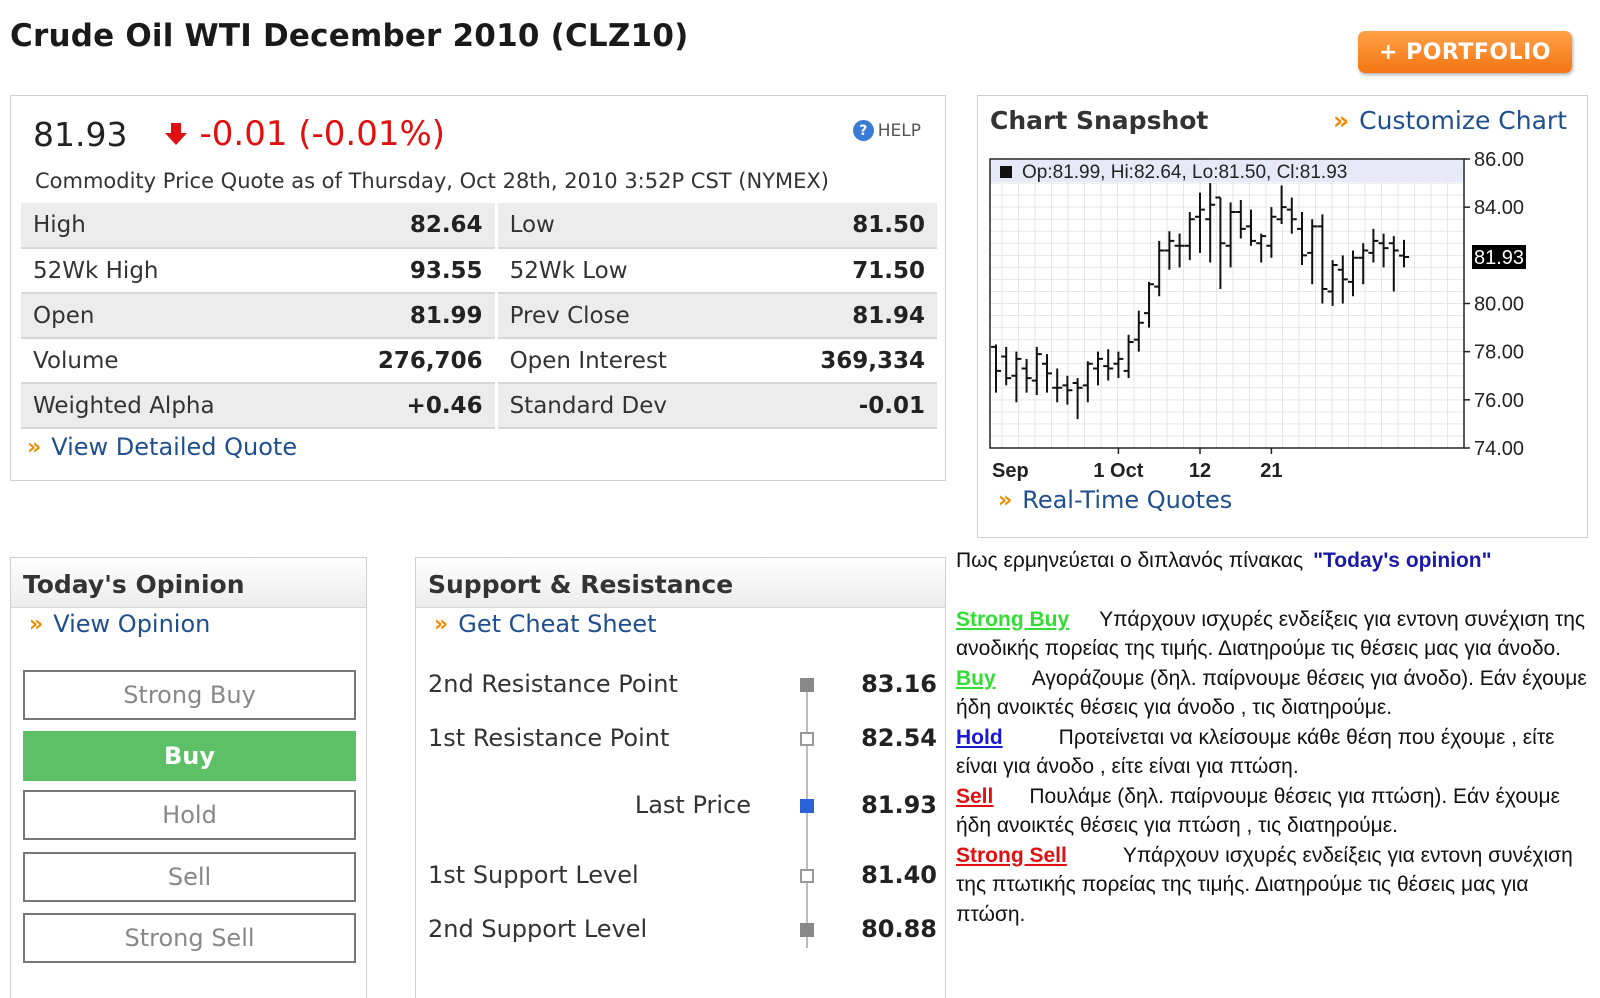 The image size is (1600, 998). What do you see at coordinates (845, 271) in the screenshot?
I see `quote-value: 71.50` at bounding box center [845, 271].